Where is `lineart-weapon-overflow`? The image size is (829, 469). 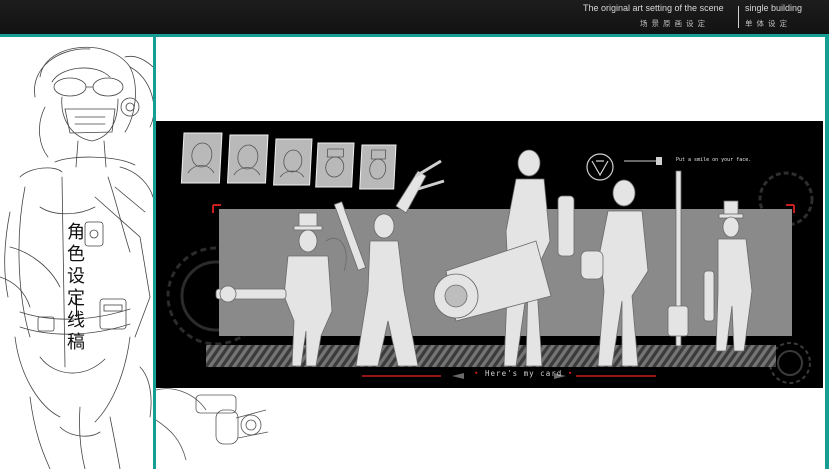 lineart-weapon-overflow is located at coordinates (212, 424).